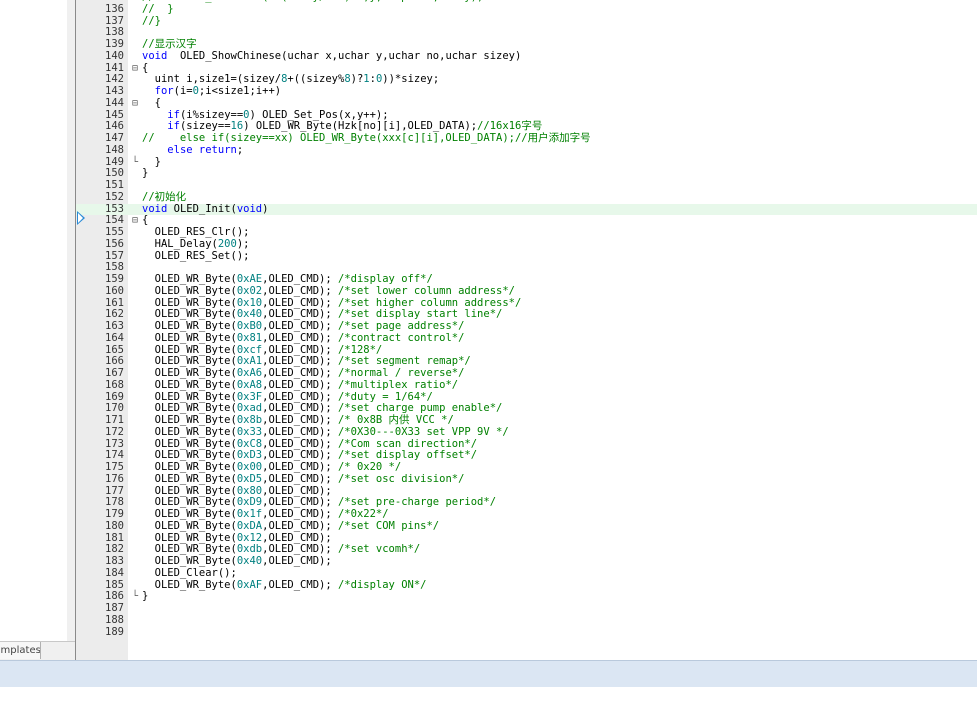 This screenshot has height=717, width=977. What do you see at coordinates (202, 208) in the screenshot?
I see `code-token: OLED_Init(` at bounding box center [202, 208].